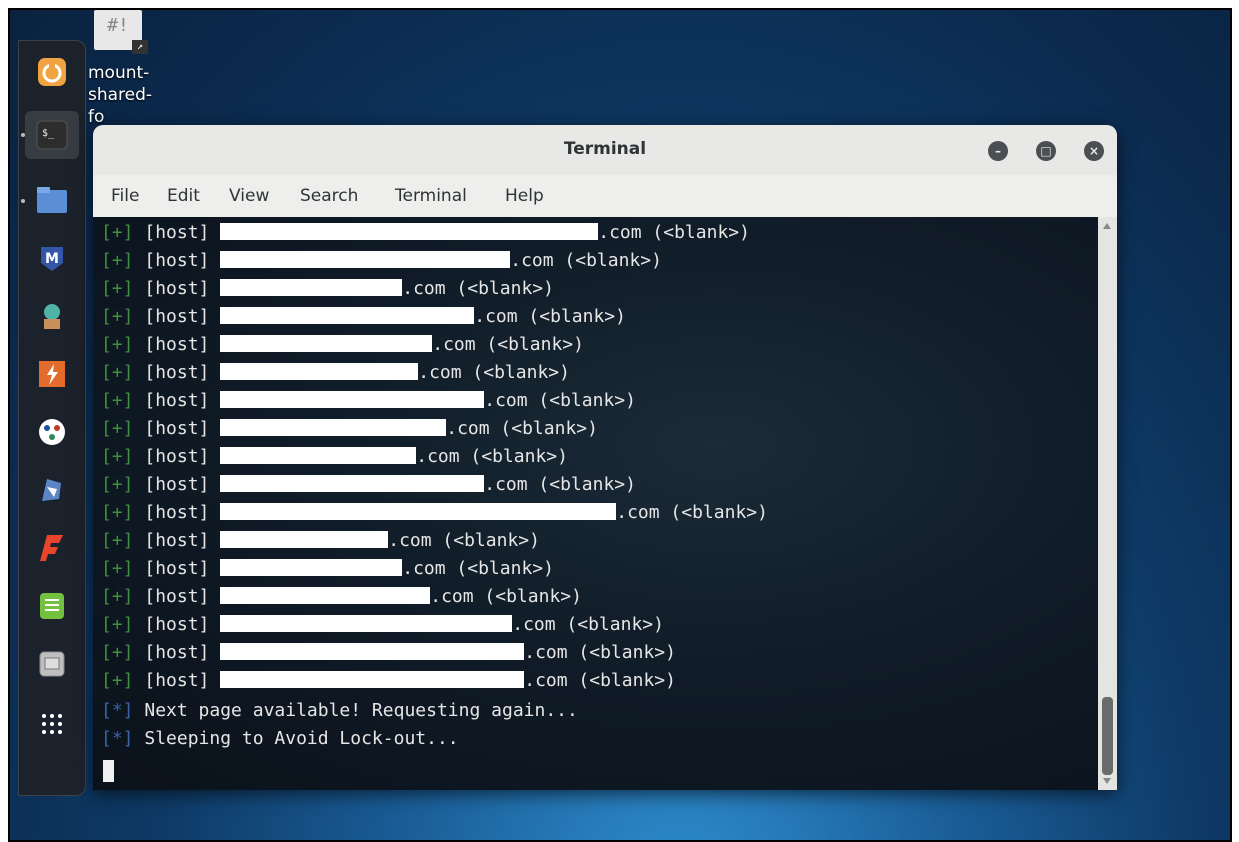  I want to click on text-cursor, so click(108, 771).